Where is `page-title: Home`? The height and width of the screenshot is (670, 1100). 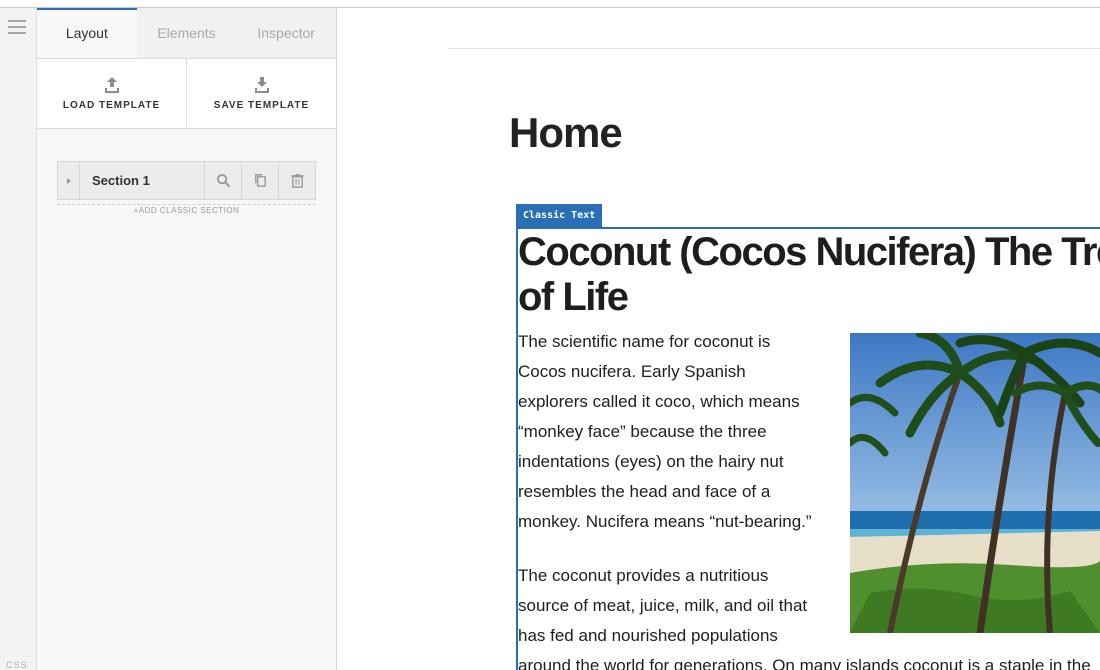 page-title: Home is located at coordinates (566, 132).